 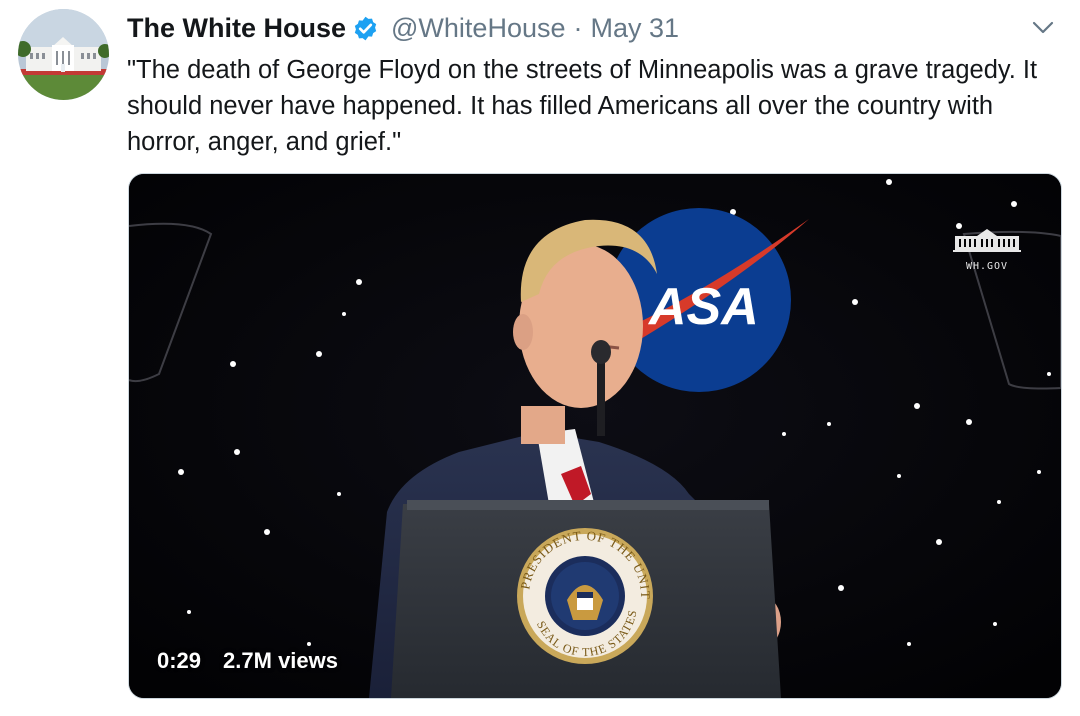 I want to click on video-meta: 0:29 2.7M views, so click(x=247, y=661).